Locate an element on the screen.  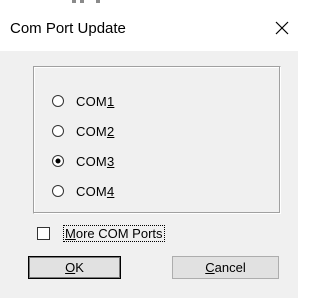
close-icon is located at coordinates (282, 28).